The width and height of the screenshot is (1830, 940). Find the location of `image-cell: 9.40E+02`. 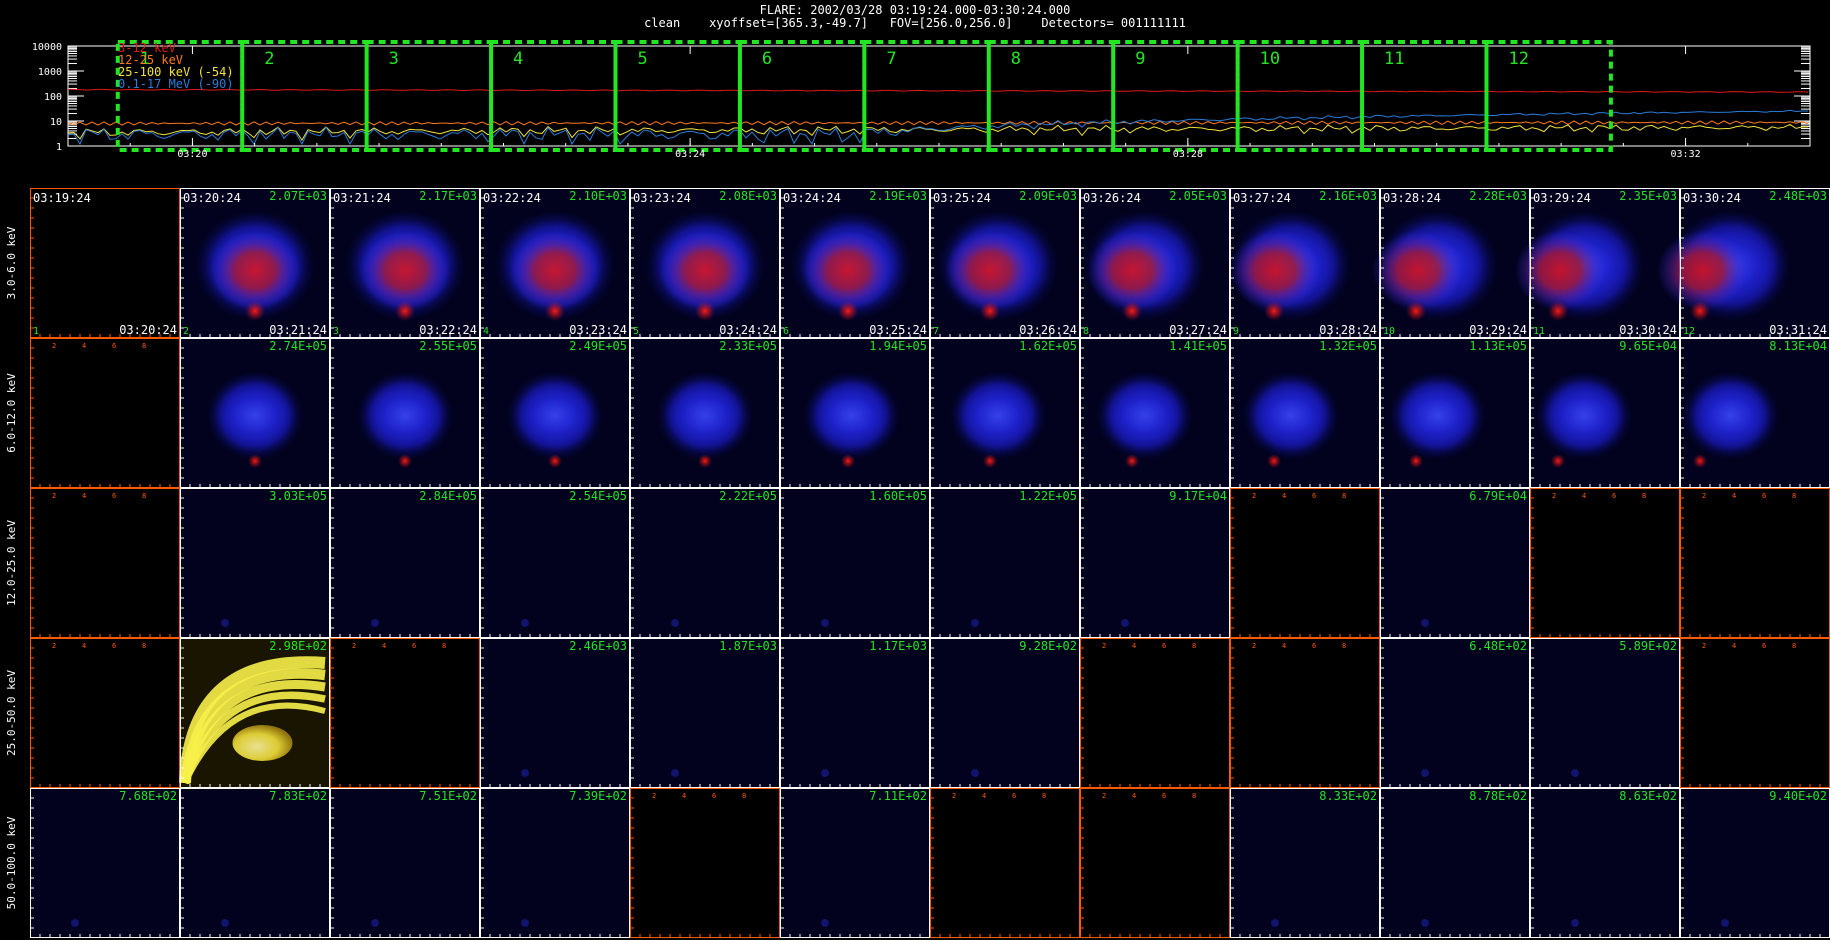

image-cell: 9.40E+02 is located at coordinates (1755, 863).